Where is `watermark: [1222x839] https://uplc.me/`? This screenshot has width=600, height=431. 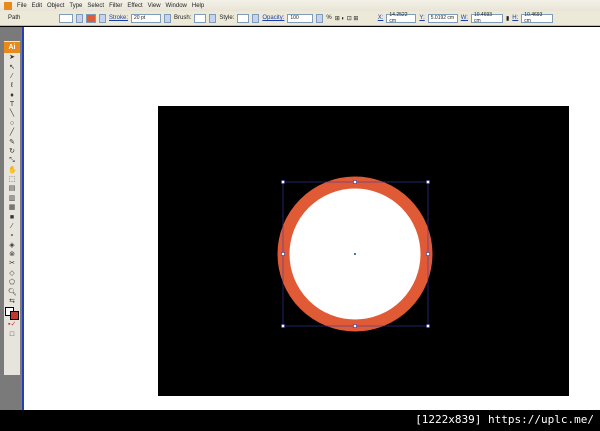
watermark: [1222x839] https://uplc.me/ is located at coordinates (300, 420).